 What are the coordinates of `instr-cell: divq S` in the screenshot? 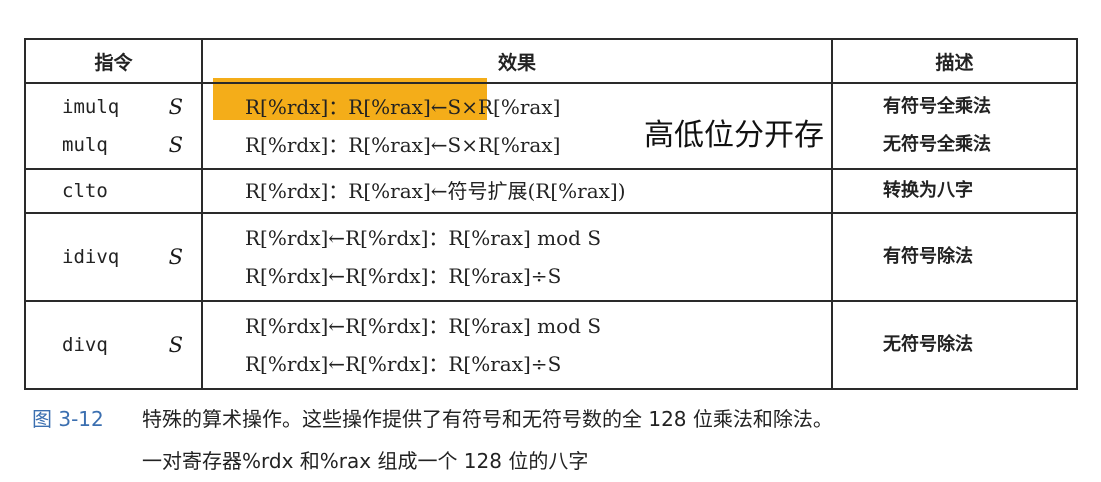 It's located at (113, 345).